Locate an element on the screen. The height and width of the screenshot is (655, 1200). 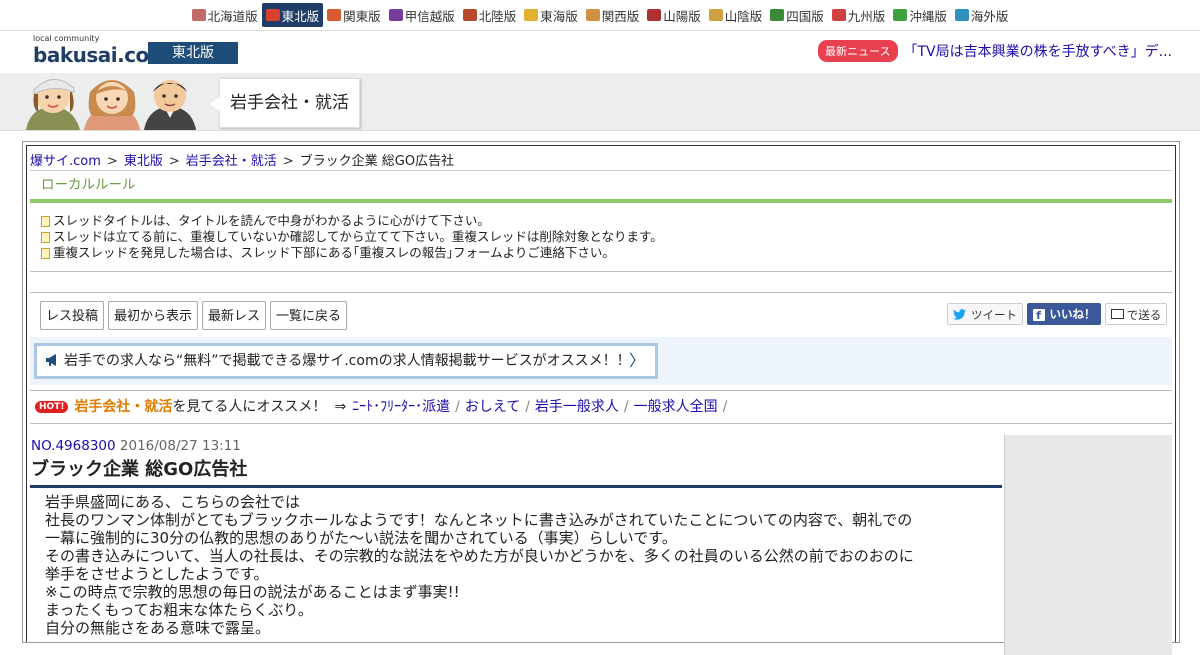
region-label: 山陰版 is located at coordinates (743, 16).